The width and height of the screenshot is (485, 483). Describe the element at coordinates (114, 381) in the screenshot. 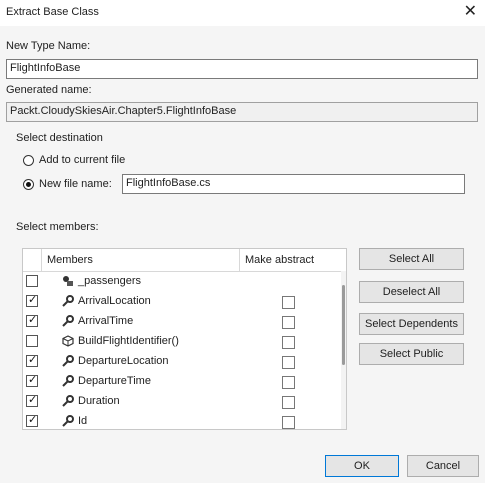

I see `member-name: DepartureTime` at that location.